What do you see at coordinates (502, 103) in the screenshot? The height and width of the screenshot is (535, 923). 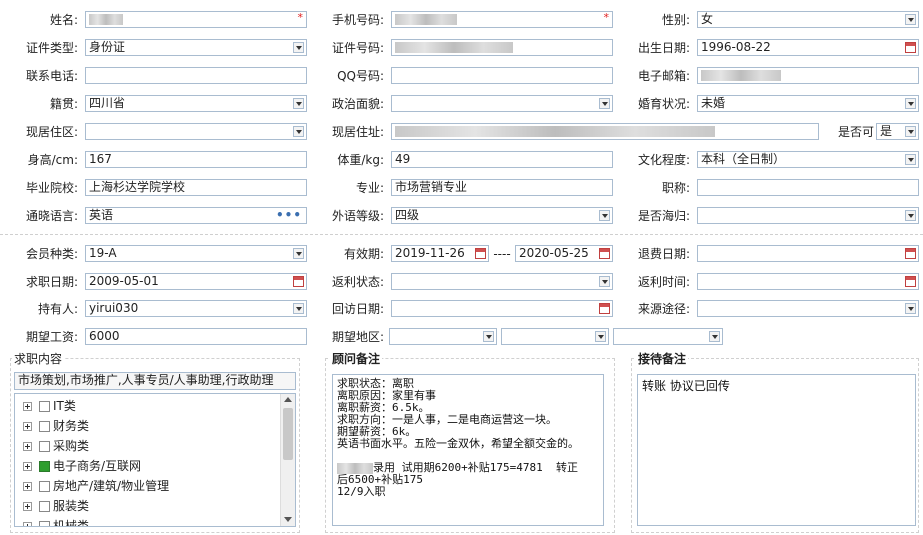 I see `politics-select` at bounding box center [502, 103].